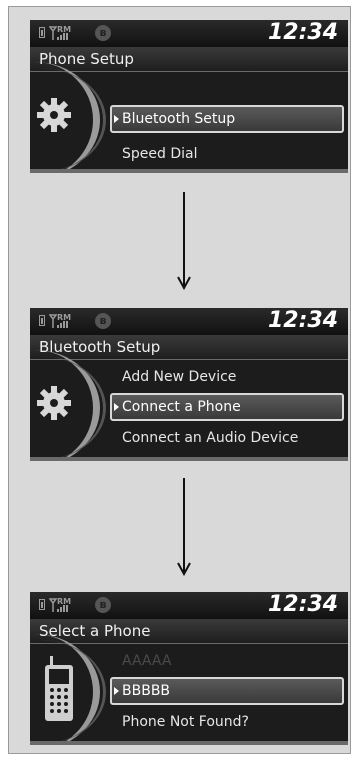 Image resolution: width=359 pixels, height=759 pixels. I want to click on menu-item-phone-not-found: Phone Not Found?, so click(228, 722).